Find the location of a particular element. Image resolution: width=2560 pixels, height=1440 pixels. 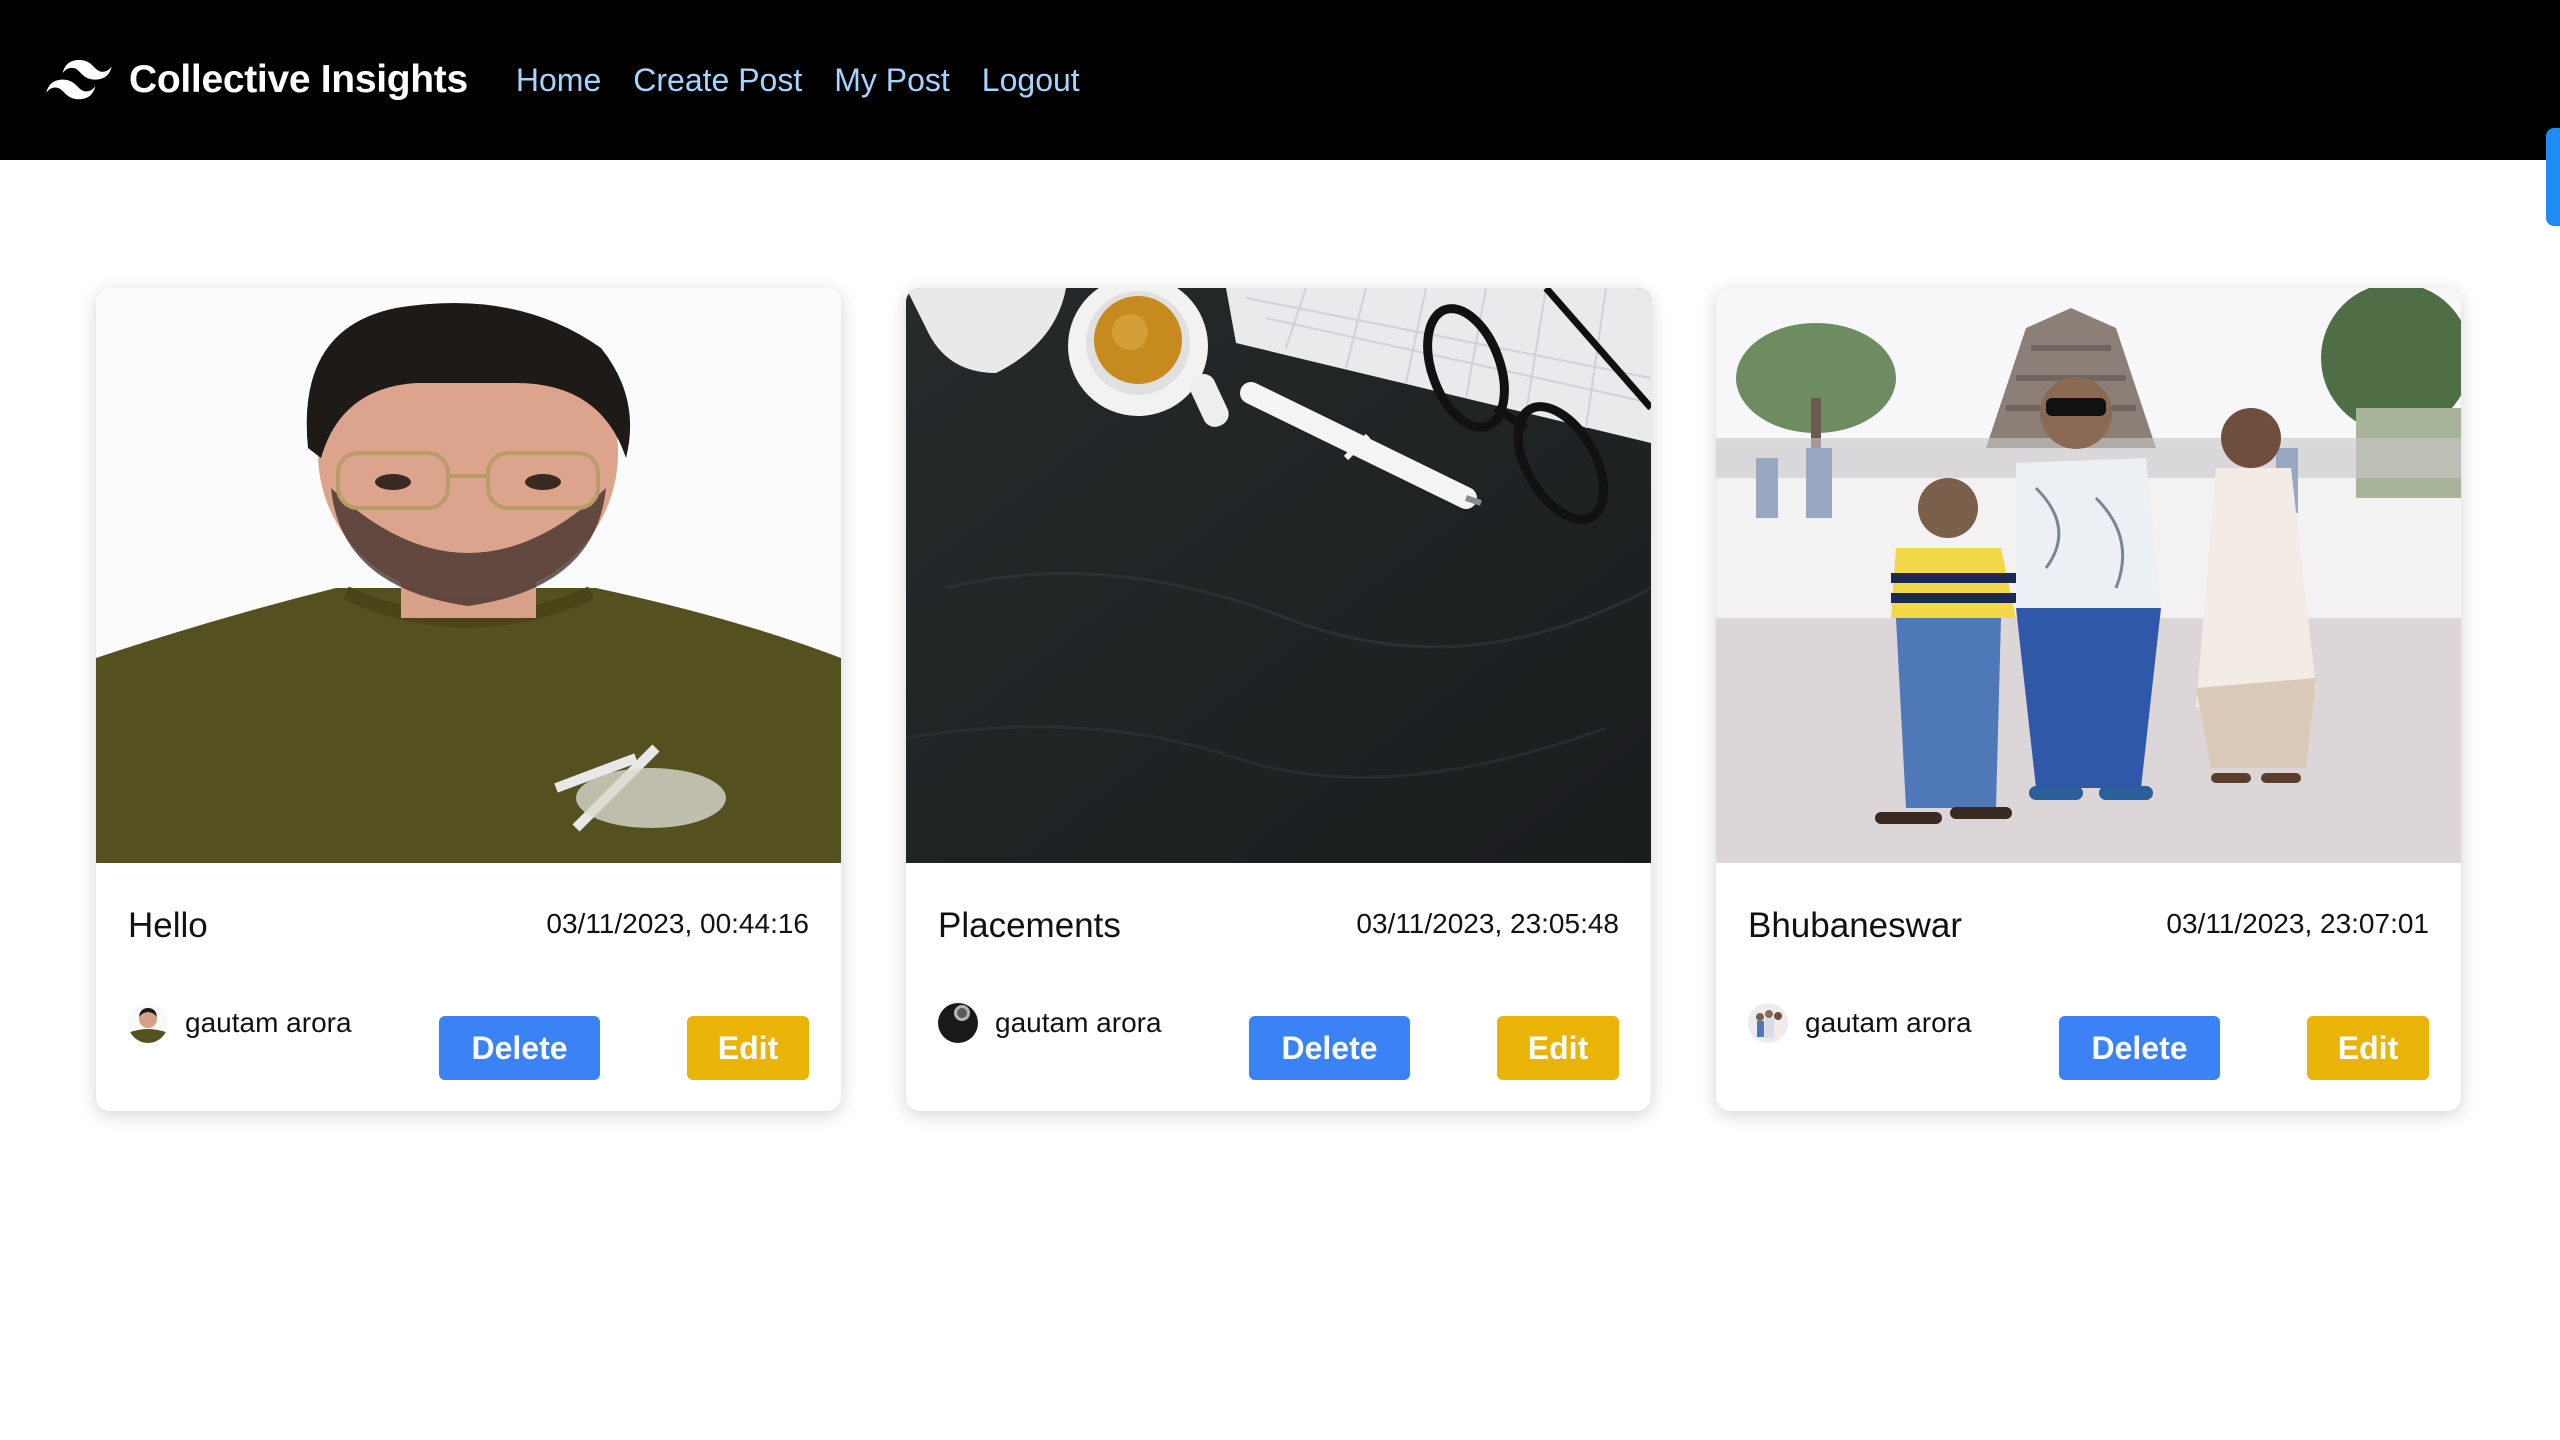

post-date: 03/11/2023, 23:07:01 is located at coordinates (2297, 923).